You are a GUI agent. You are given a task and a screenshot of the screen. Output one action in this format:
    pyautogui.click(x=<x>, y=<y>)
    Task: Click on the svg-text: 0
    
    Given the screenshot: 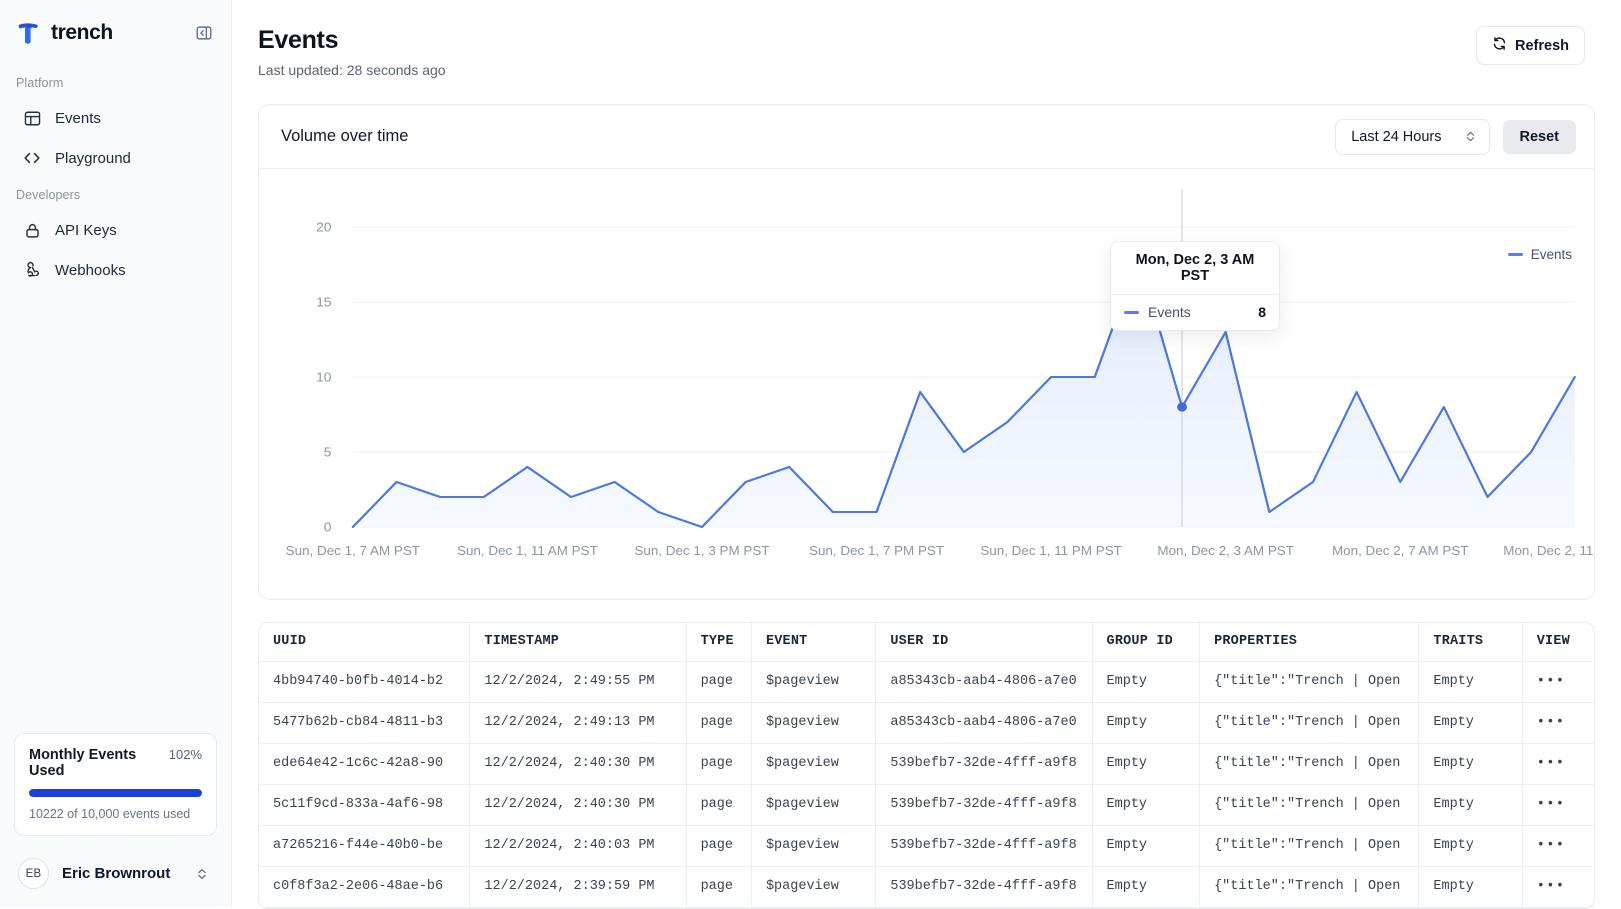 What is the action you would take?
    pyautogui.click(x=328, y=527)
    